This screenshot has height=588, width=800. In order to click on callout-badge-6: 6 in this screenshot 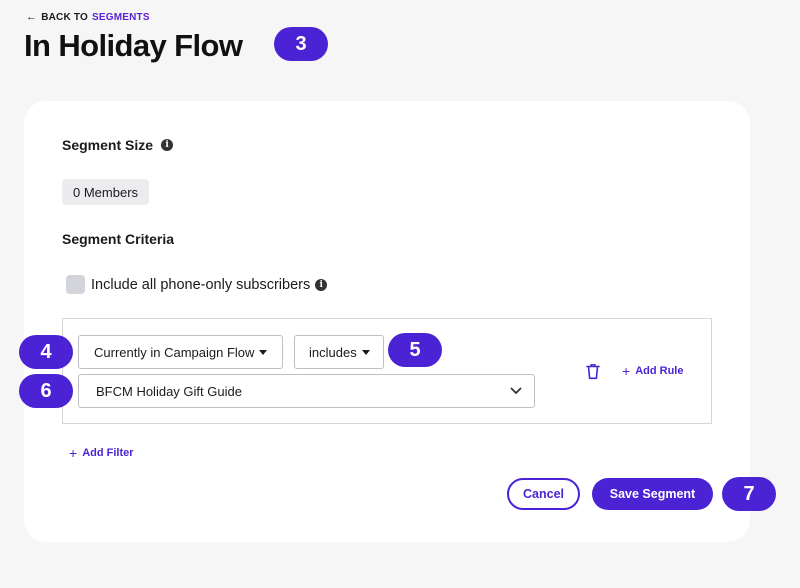, I will do `click(46, 391)`.